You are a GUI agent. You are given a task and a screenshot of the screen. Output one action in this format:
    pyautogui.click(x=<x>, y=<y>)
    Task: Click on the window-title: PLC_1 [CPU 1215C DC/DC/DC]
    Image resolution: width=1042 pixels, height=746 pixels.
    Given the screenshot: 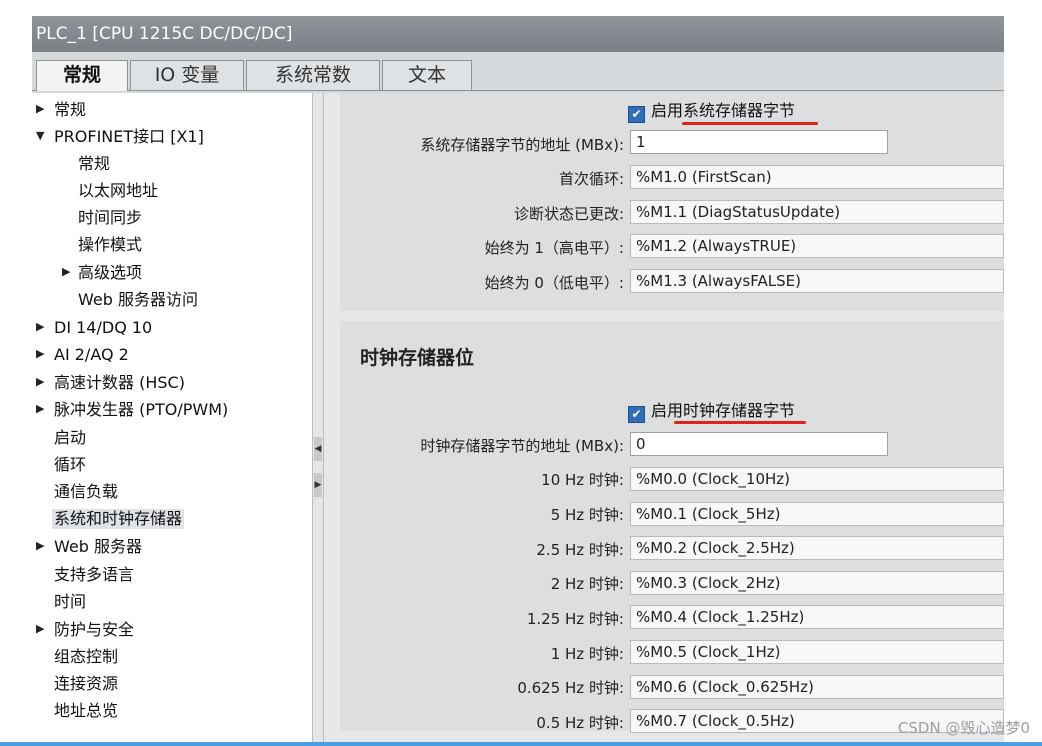 What is the action you would take?
    pyautogui.click(x=518, y=34)
    